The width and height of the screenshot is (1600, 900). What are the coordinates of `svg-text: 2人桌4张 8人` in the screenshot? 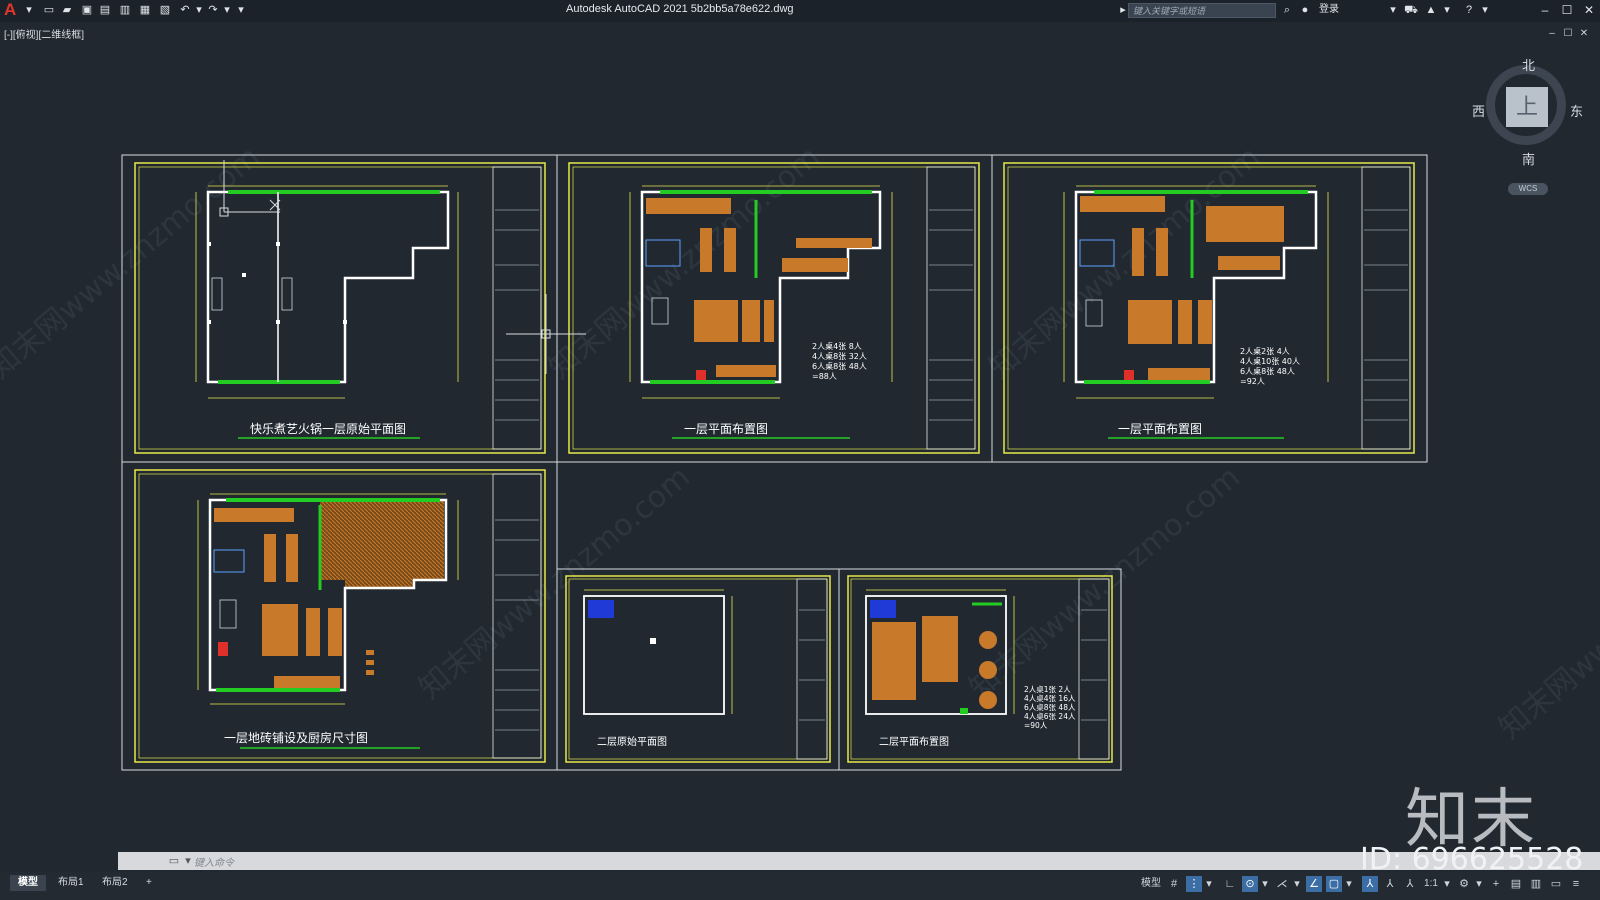 It's located at (837, 346).